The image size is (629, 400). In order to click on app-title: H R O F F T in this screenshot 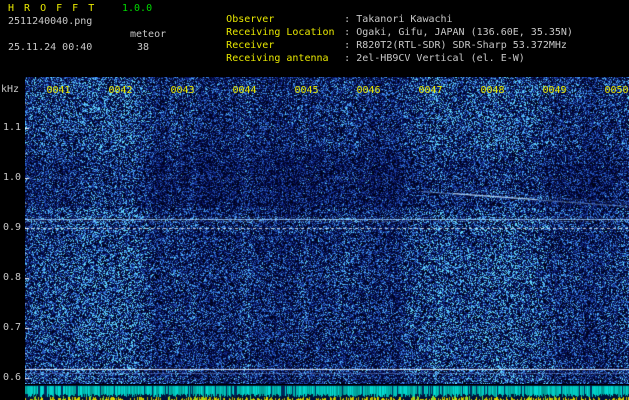, I will do `click(52, 8)`.